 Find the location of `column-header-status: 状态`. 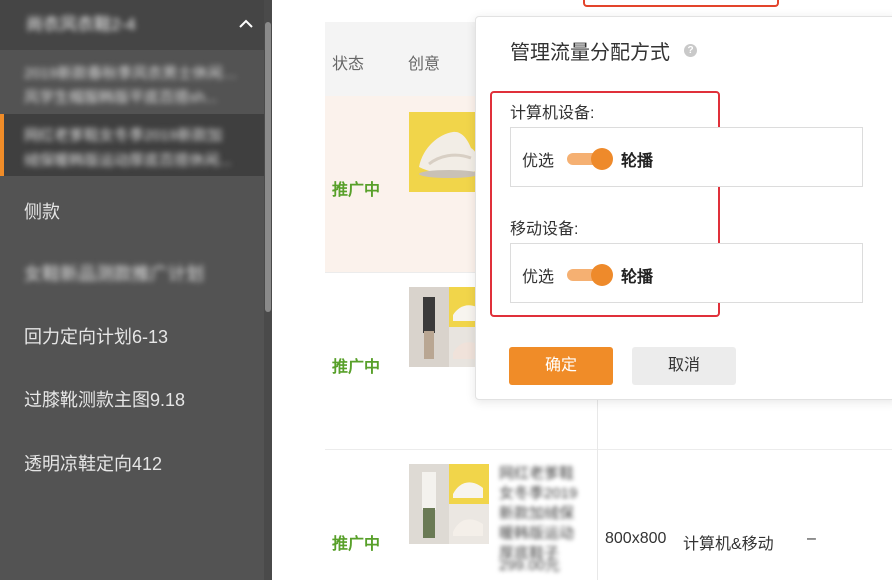

column-header-status: 状态 is located at coordinates (348, 64).